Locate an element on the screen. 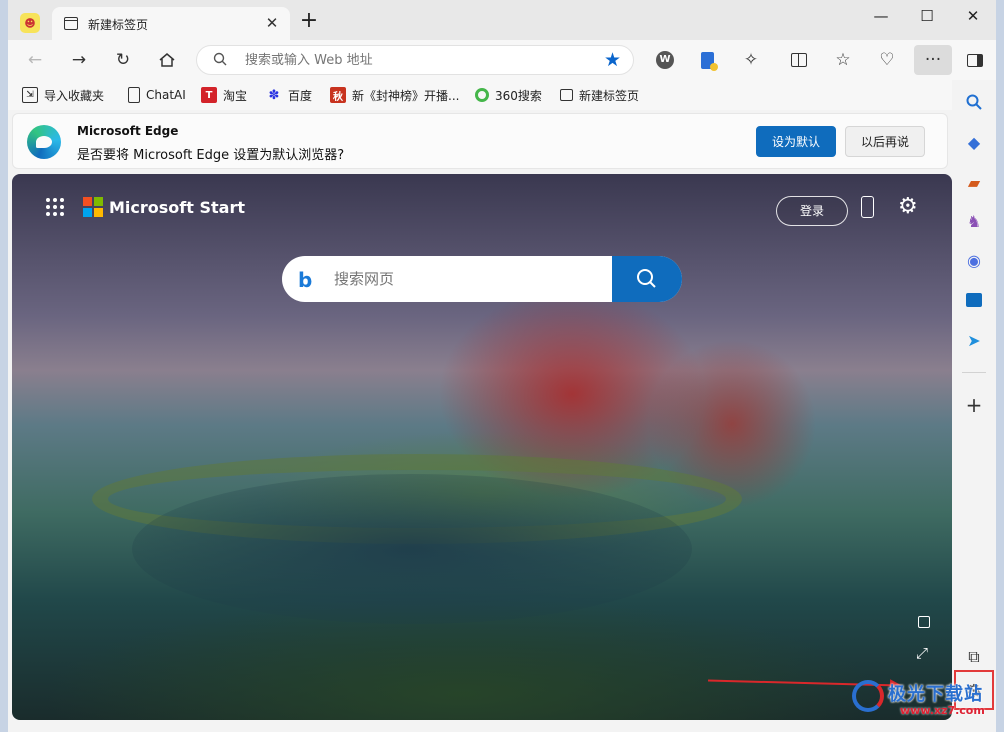  login-button: 登录 is located at coordinates (812, 211).